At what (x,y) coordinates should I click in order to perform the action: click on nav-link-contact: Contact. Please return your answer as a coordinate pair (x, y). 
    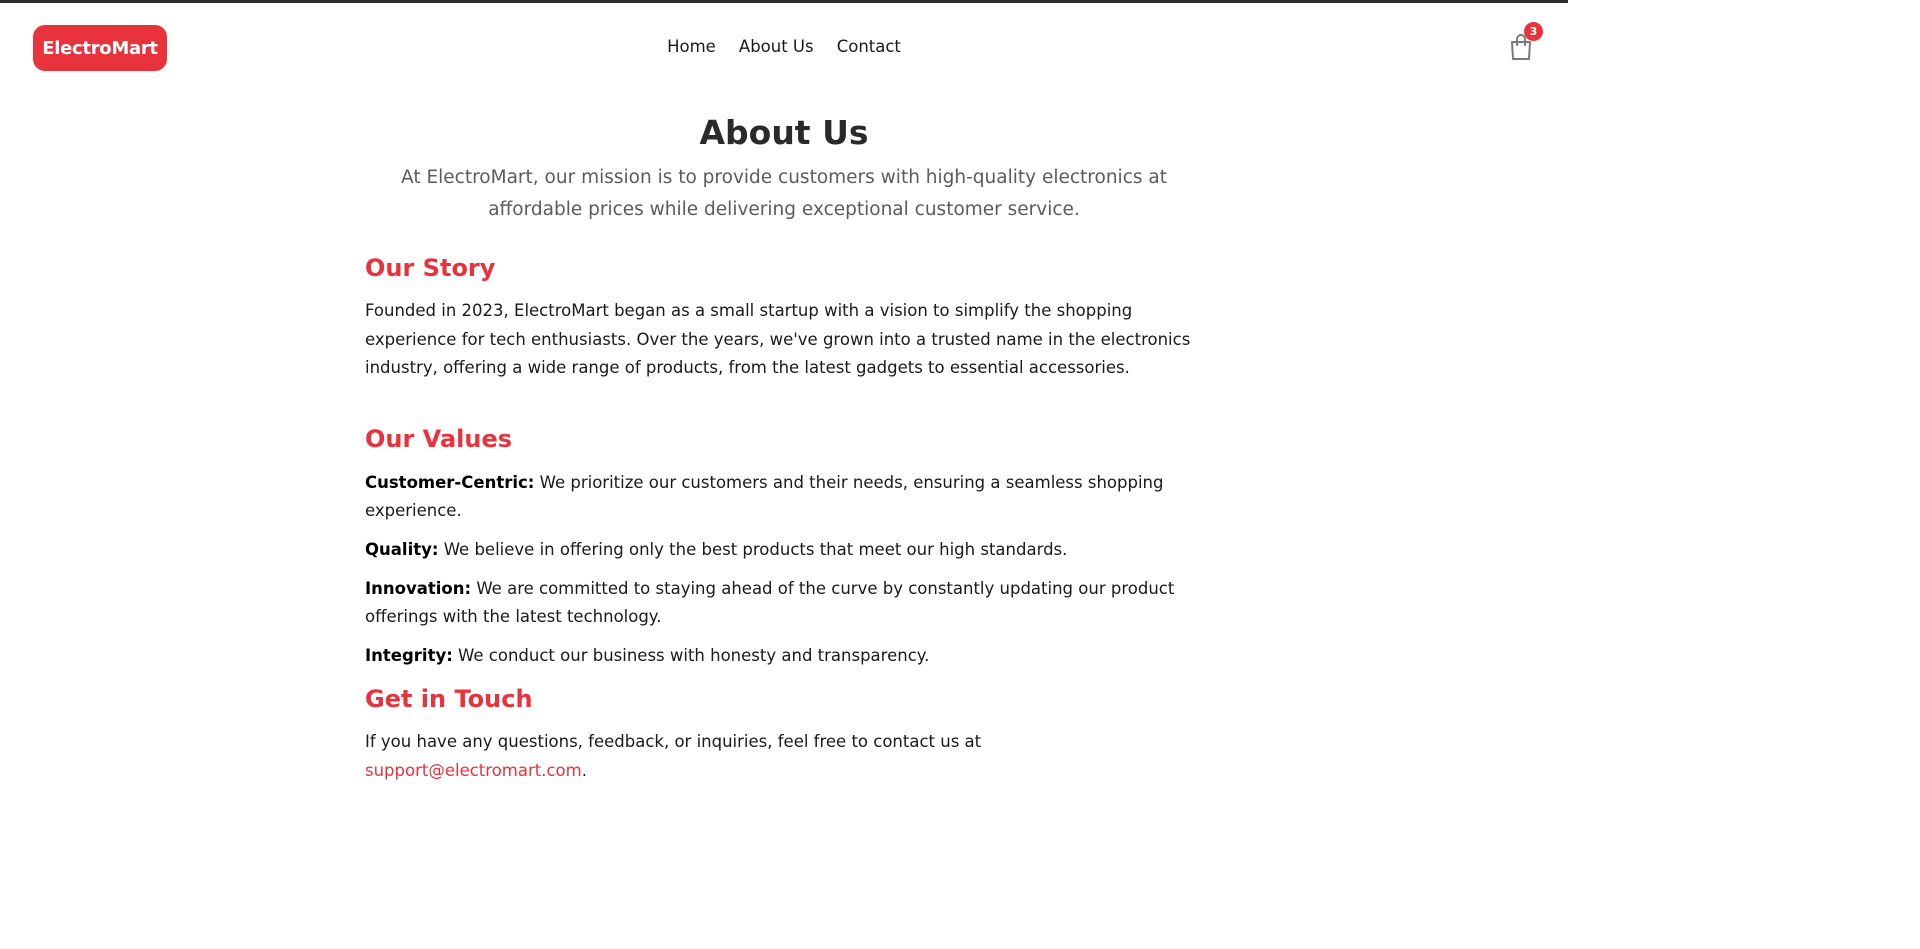
    Looking at the image, I should click on (869, 46).